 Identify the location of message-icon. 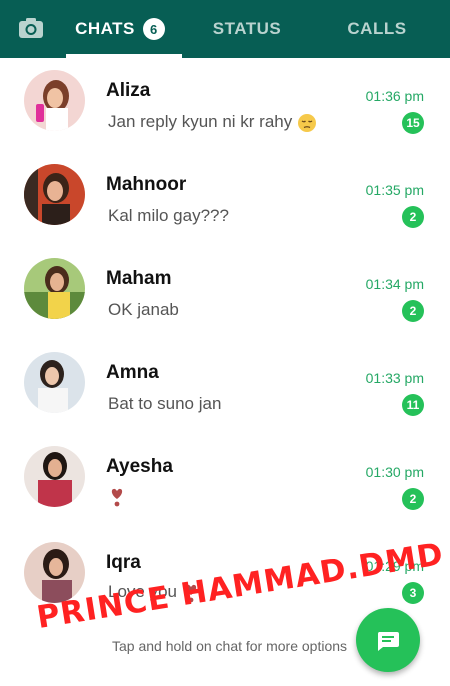
(388, 641).